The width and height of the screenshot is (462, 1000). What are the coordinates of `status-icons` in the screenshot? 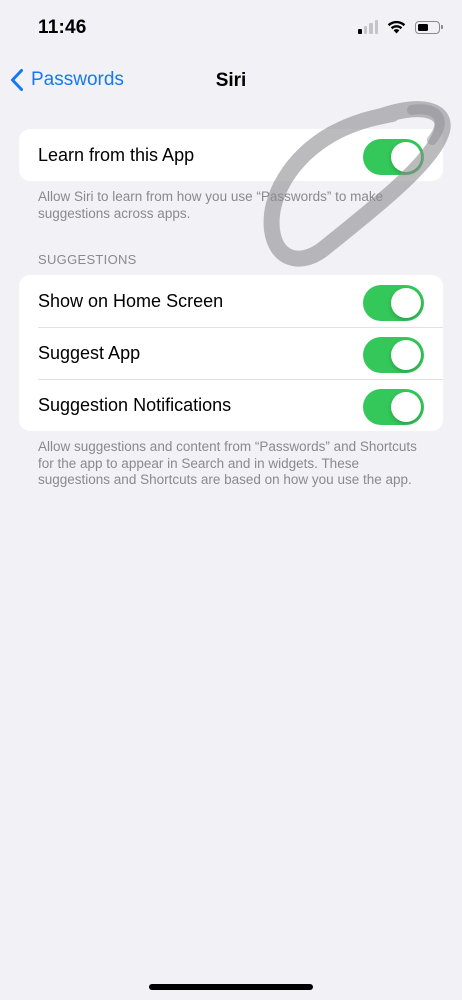 It's located at (400, 27).